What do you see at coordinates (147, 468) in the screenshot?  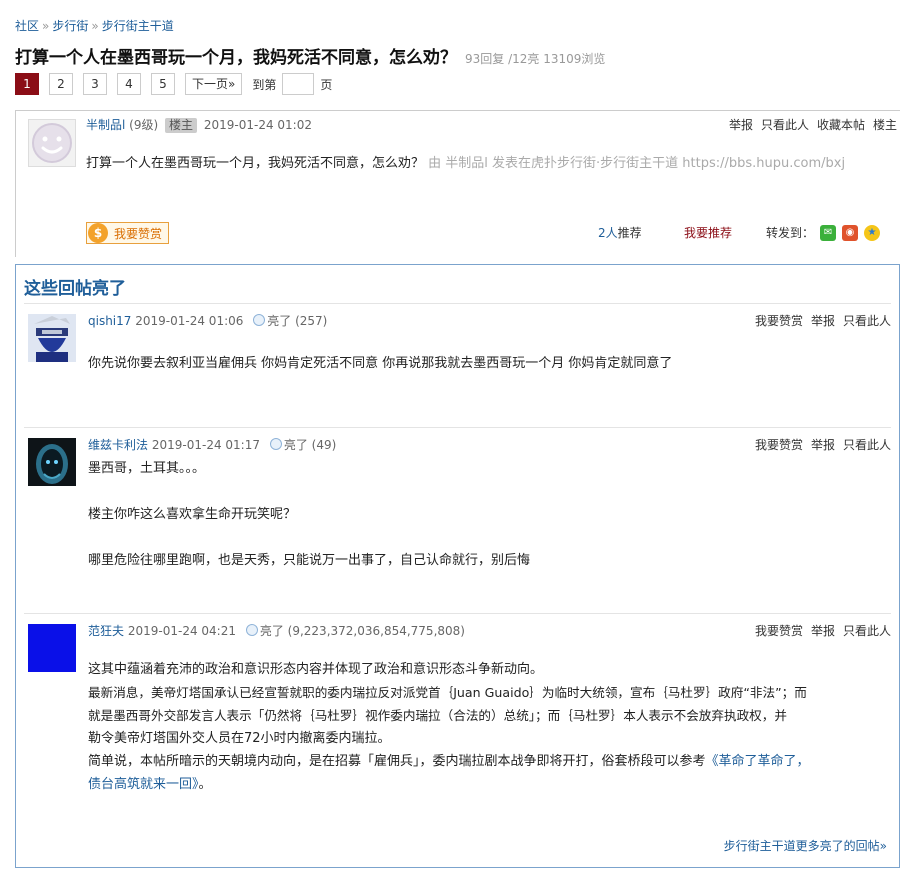 I see `reply-line: 墨西哥，土耳其。。。` at bounding box center [147, 468].